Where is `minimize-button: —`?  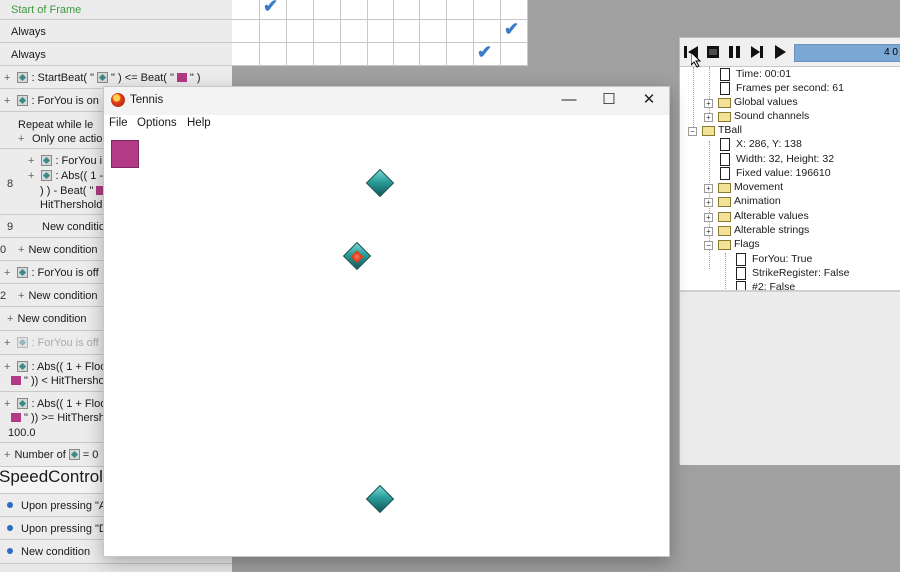
minimize-button: — is located at coordinates (569, 101).